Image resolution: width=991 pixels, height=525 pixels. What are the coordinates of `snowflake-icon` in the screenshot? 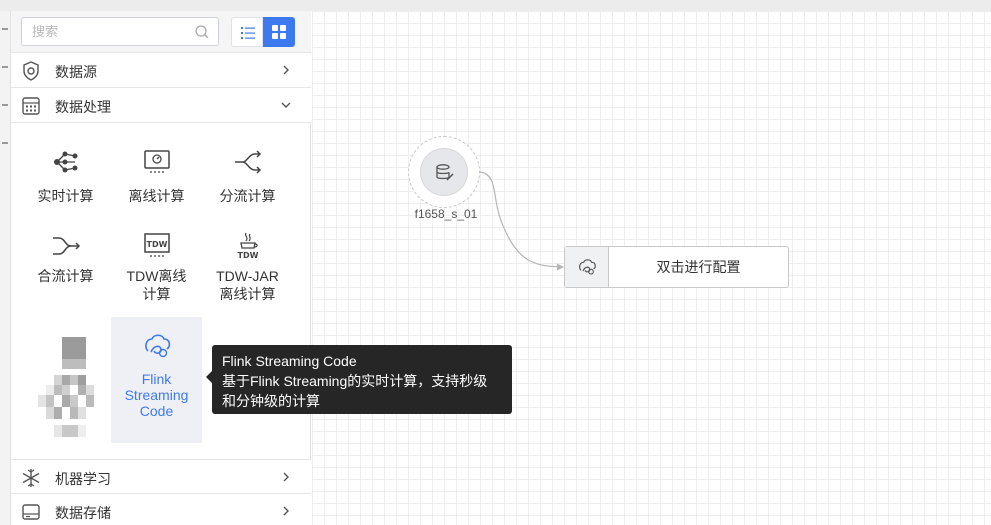 It's located at (31, 478).